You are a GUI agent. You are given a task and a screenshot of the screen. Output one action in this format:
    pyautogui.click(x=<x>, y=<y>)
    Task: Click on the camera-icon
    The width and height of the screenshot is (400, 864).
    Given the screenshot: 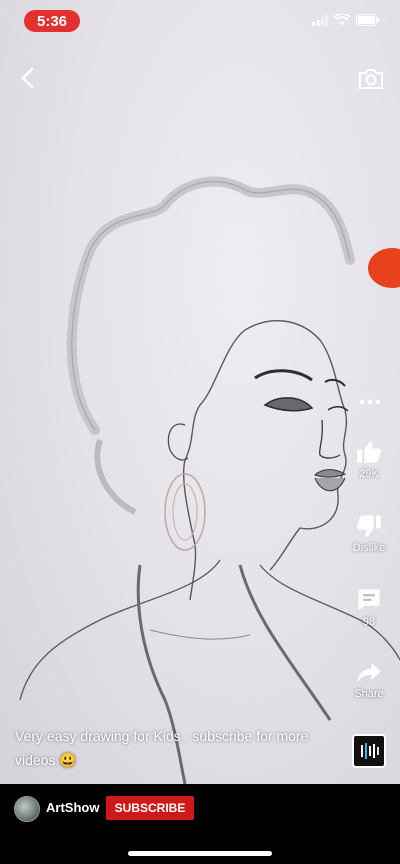 What is the action you would take?
    pyautogui.click(x=371, y=79)
    